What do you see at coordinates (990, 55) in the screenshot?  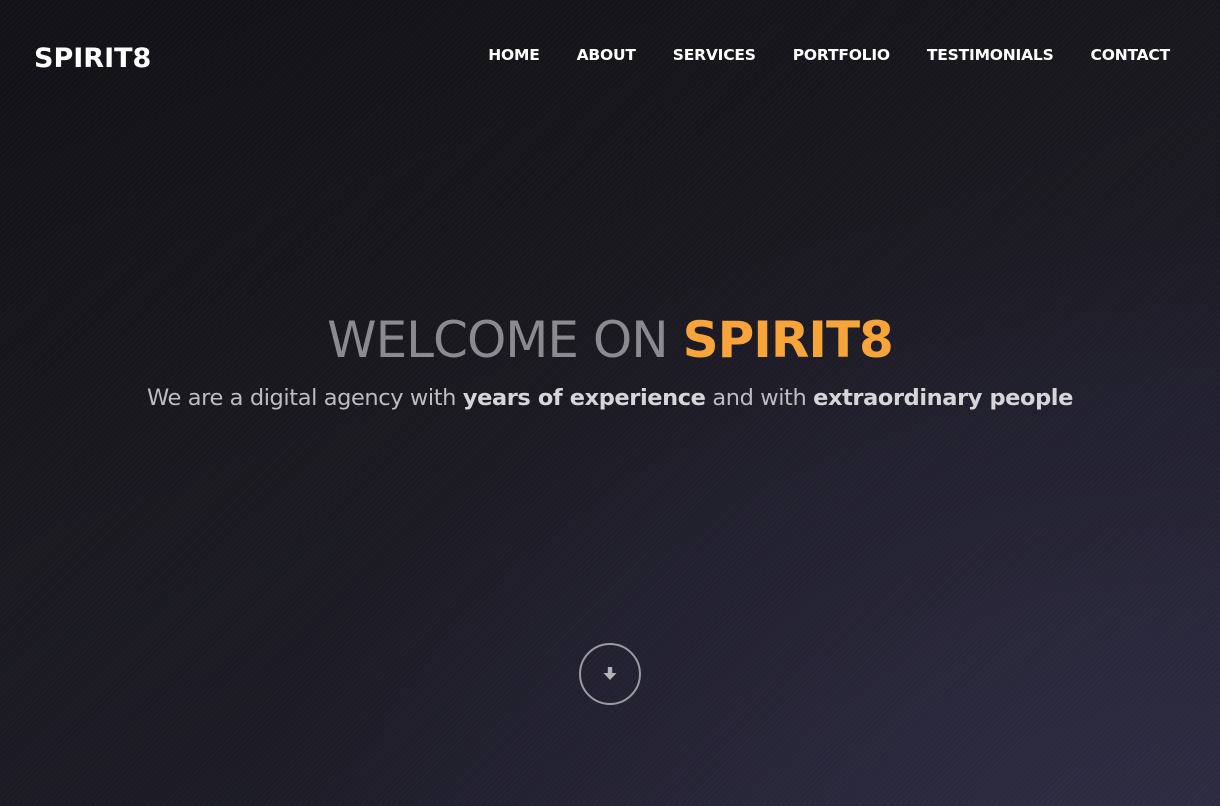 I see `nav-testimonials: TESTIMONIALS` at bounding box center [990, 55].